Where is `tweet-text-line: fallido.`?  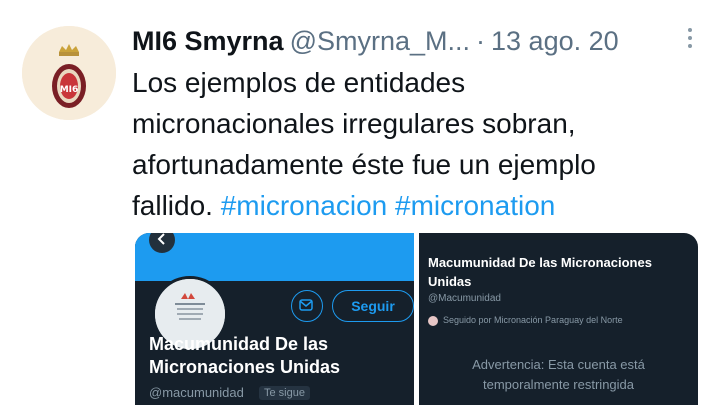 tweet-text-line: fallido. is located at coordinates (172, 205).